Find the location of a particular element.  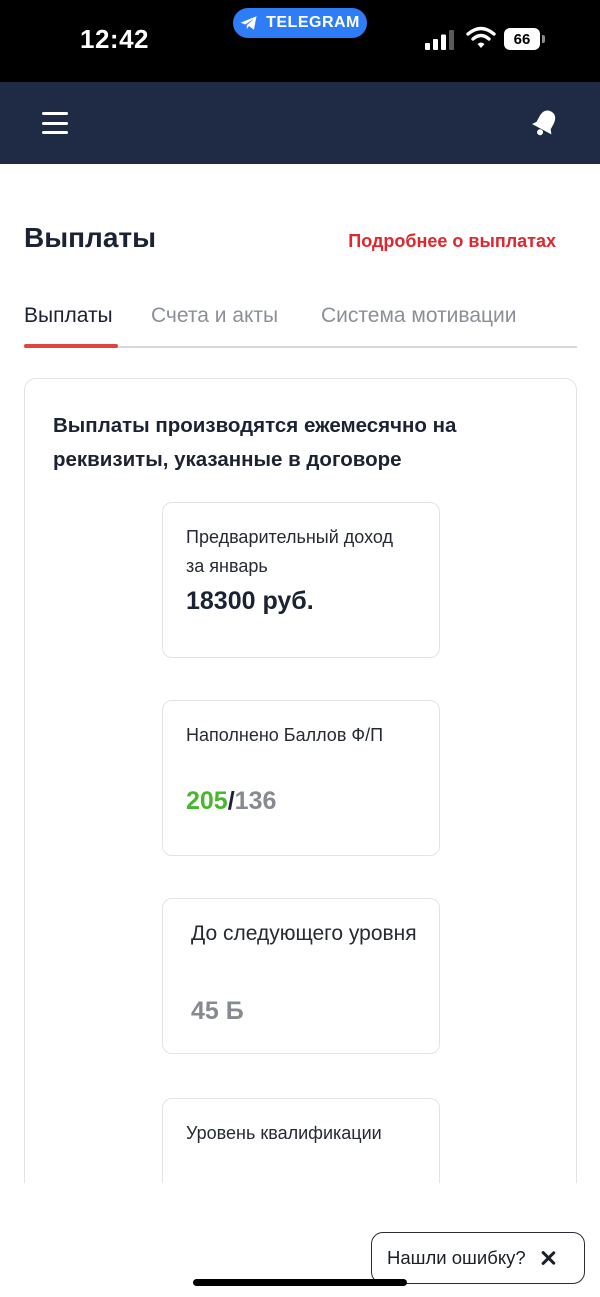

tab-invoices-acts: Счета и акты is located at coordinates (214, 316).